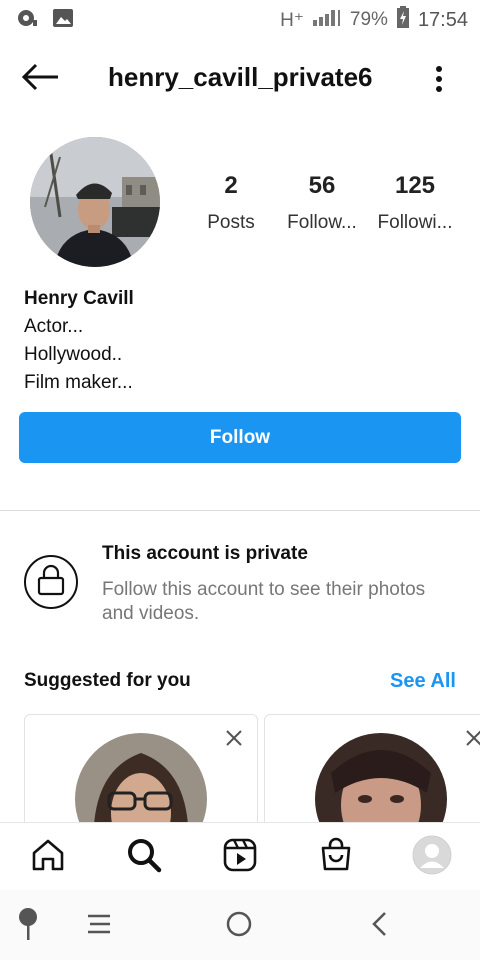  Describe the element at coordinates (292, 20) in the screenshot. I see `network-type: H⁺` at that location.